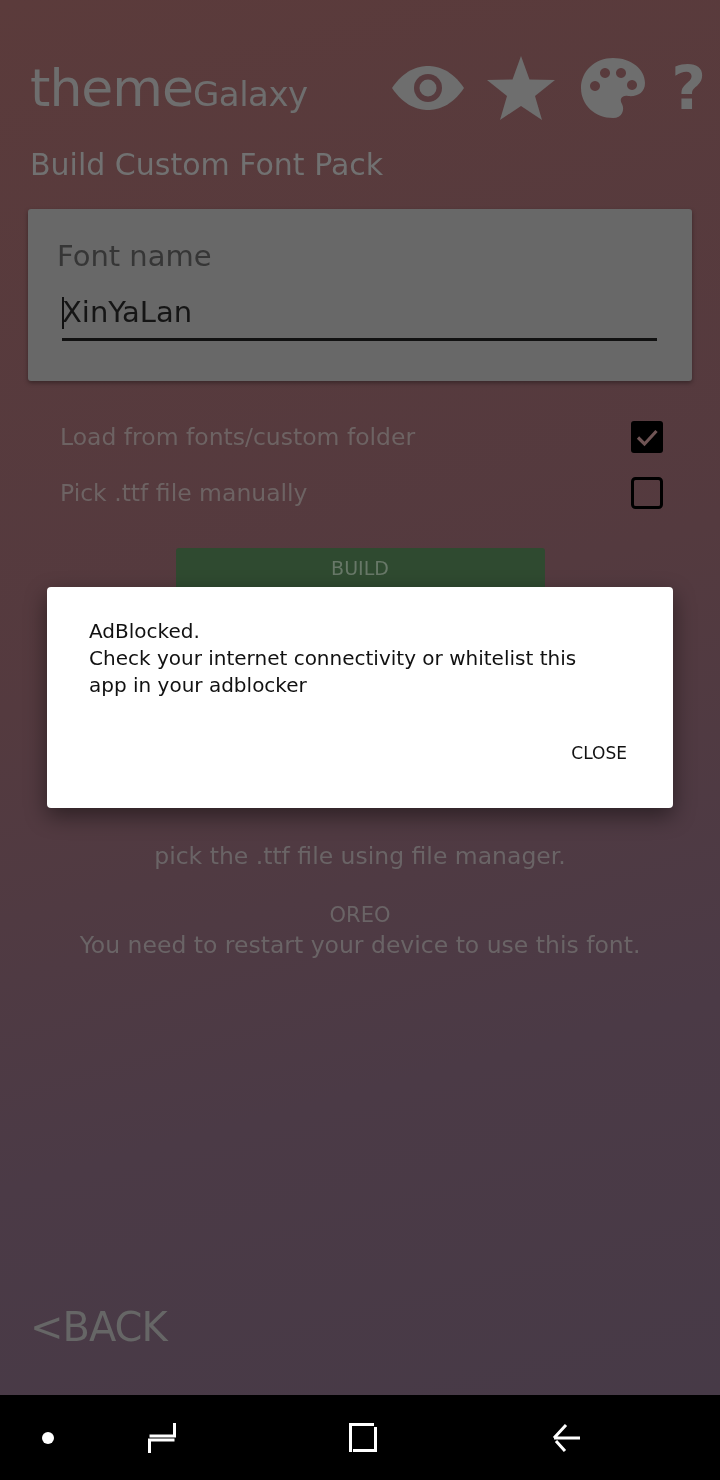 The image size is (720, 1480). What do you see at coordinates (144, 631) in the screenshot?
I see `dialog-title: AdBlocked.` at bounding box center [144, 631].